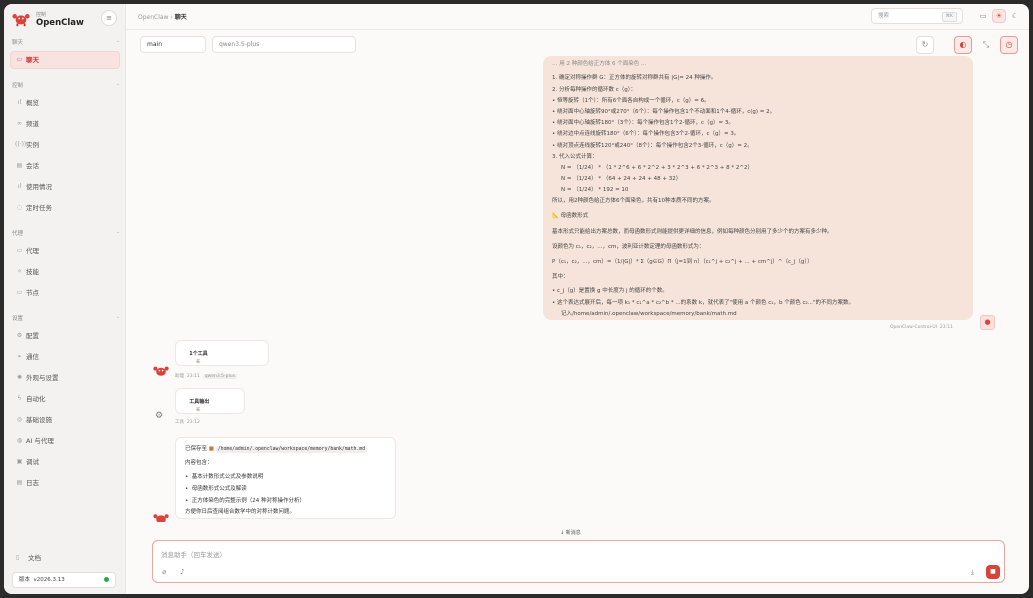 This screenshot has height=598, width=1033. What do you see at coordinates (41, 15) in the screenshot?
I see `brand-subtitle: 控制` at bounding box center [41, 15].